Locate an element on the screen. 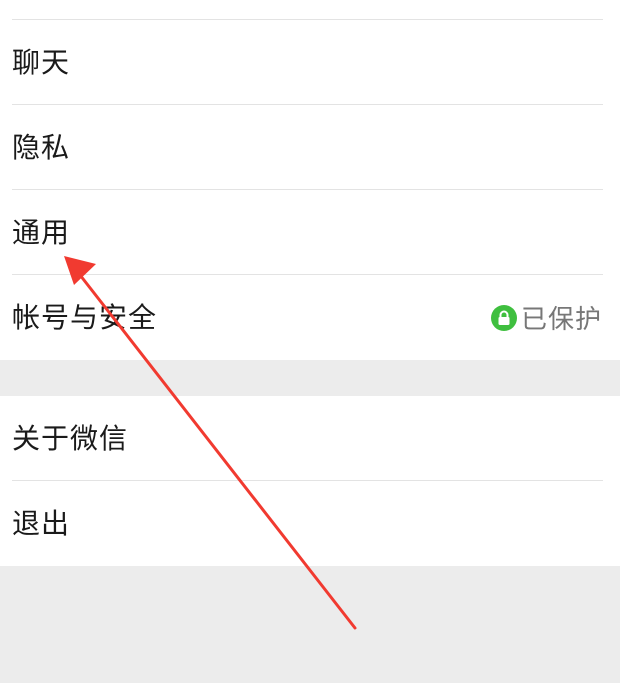 The width and height of the screenshot is (620, 683). settings-item-chat: 聊天 is located at coordinates (310, 62).